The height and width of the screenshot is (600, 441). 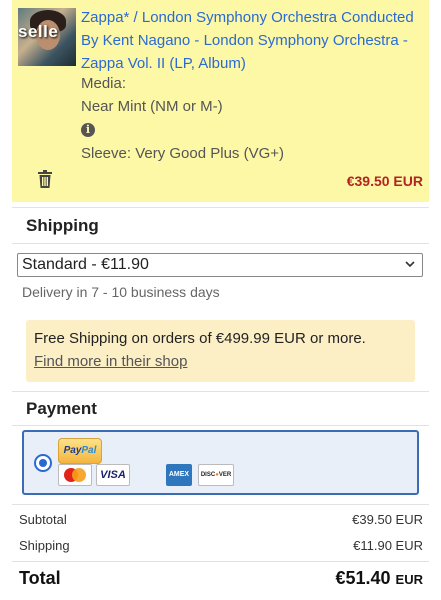 I want to click on trash-icon, so click(x=45, y=179).